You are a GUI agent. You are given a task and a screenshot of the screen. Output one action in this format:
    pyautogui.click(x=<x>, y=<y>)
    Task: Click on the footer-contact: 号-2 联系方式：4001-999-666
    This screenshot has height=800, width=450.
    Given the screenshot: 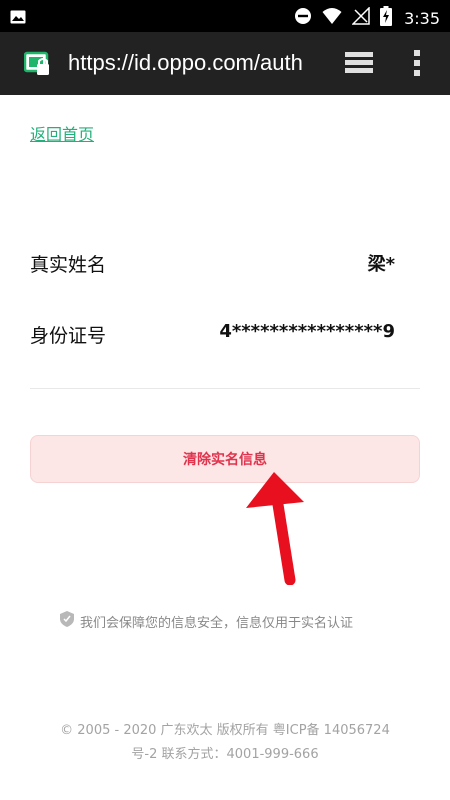 What is the action you would take?
    pyautogui.click(x=225, y=754)
    